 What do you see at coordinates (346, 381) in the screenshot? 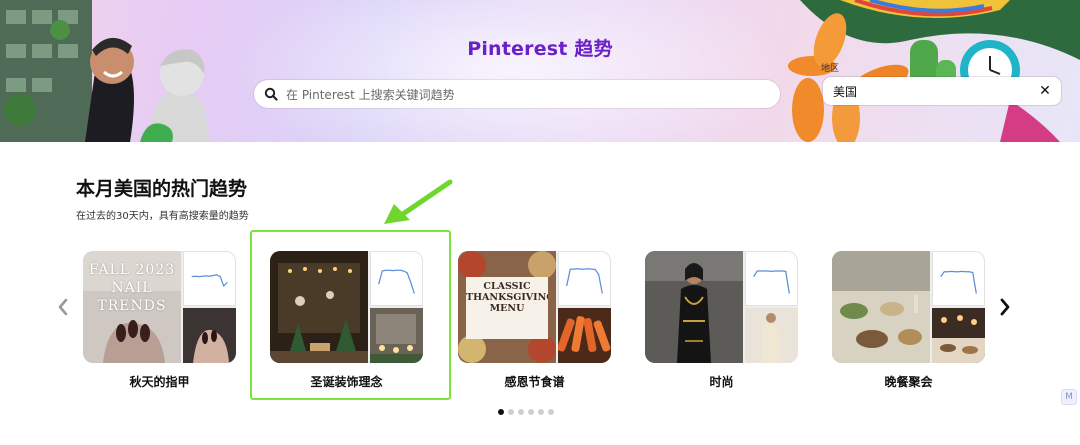
I see `trend-card-label: 圣诞装饰理念` at bounding box center [346, 381].